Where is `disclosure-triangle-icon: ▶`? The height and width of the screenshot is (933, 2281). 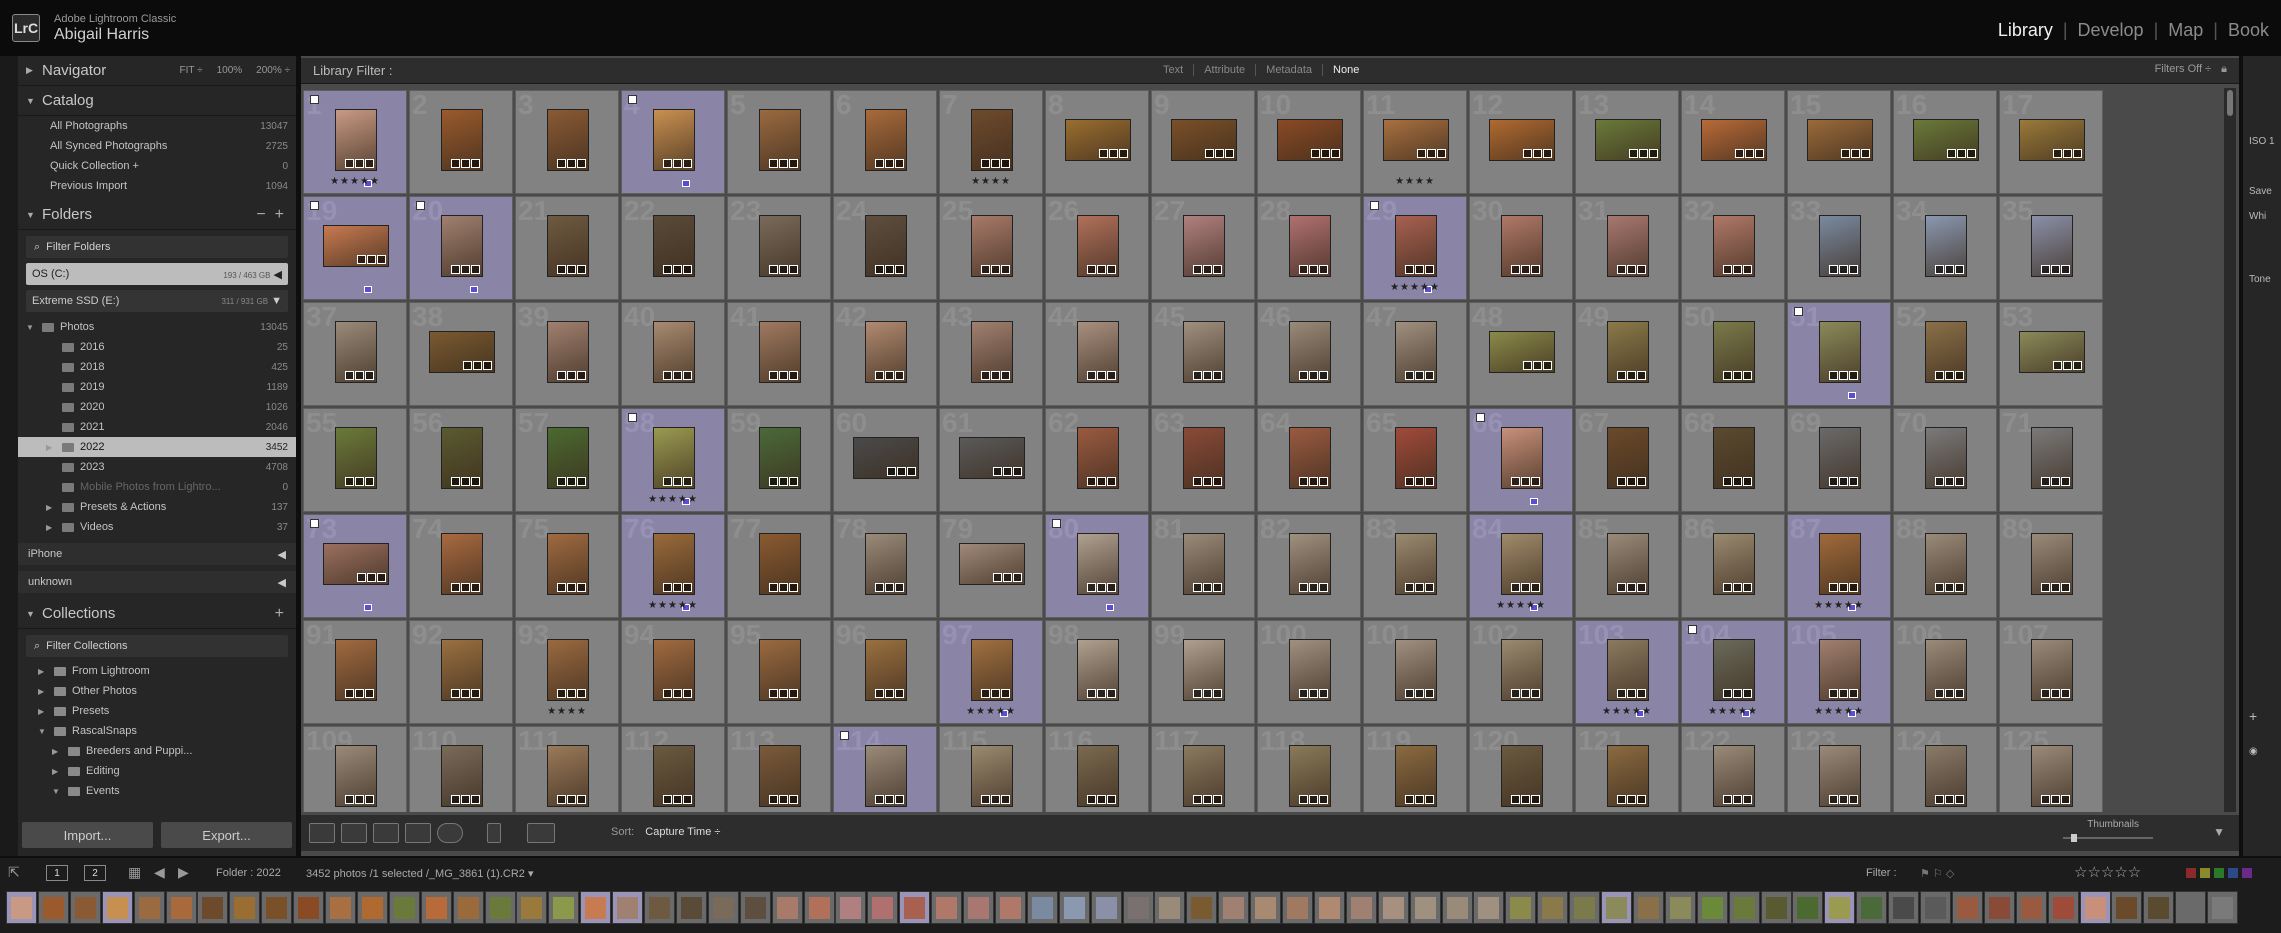 disclosure-triangle-icon: ▶ is located at coordinates (43, 671).